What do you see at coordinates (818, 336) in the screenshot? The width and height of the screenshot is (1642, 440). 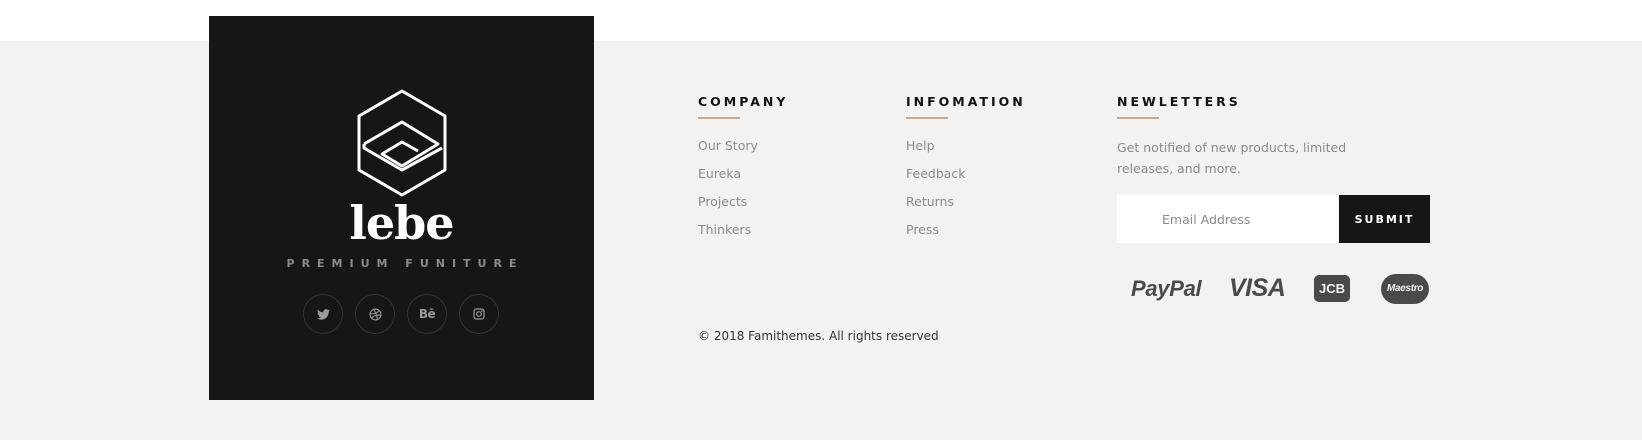 I see `copyright-text: © 2018 Famithemes. All rights reserved` at bounding box center [818, 336].